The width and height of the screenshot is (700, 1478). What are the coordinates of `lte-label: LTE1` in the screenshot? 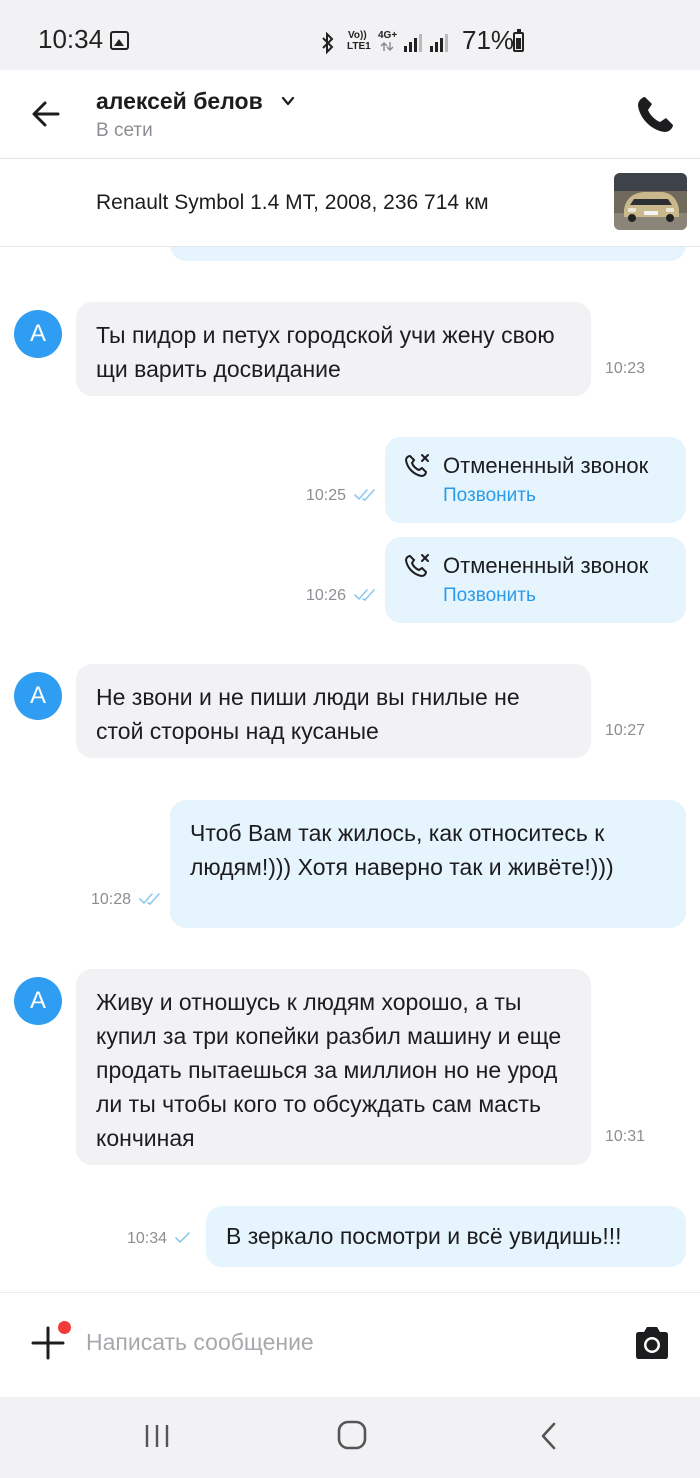 It's located at (359, 46).